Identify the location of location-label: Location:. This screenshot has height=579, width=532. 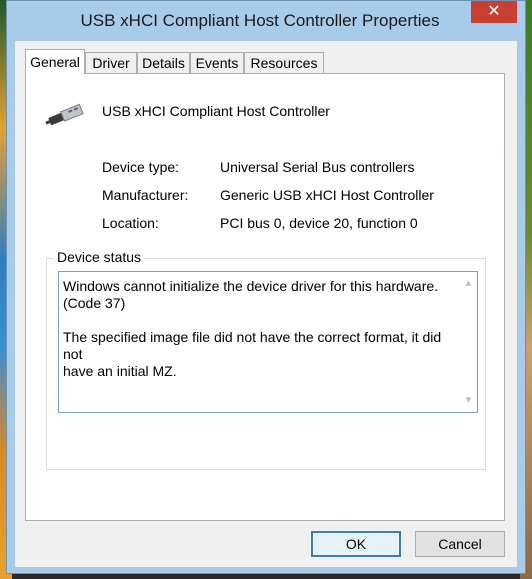
(130, 223).